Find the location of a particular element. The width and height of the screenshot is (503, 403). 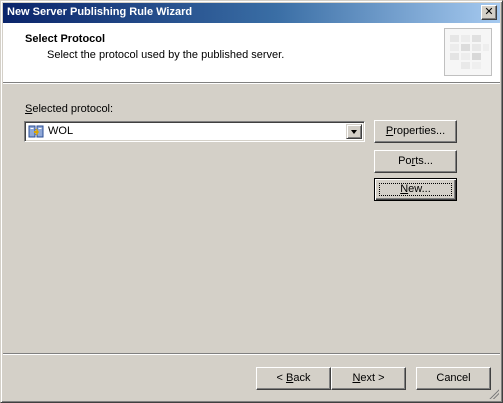

protocol-value: WOL is located at coordinates (61, 131).